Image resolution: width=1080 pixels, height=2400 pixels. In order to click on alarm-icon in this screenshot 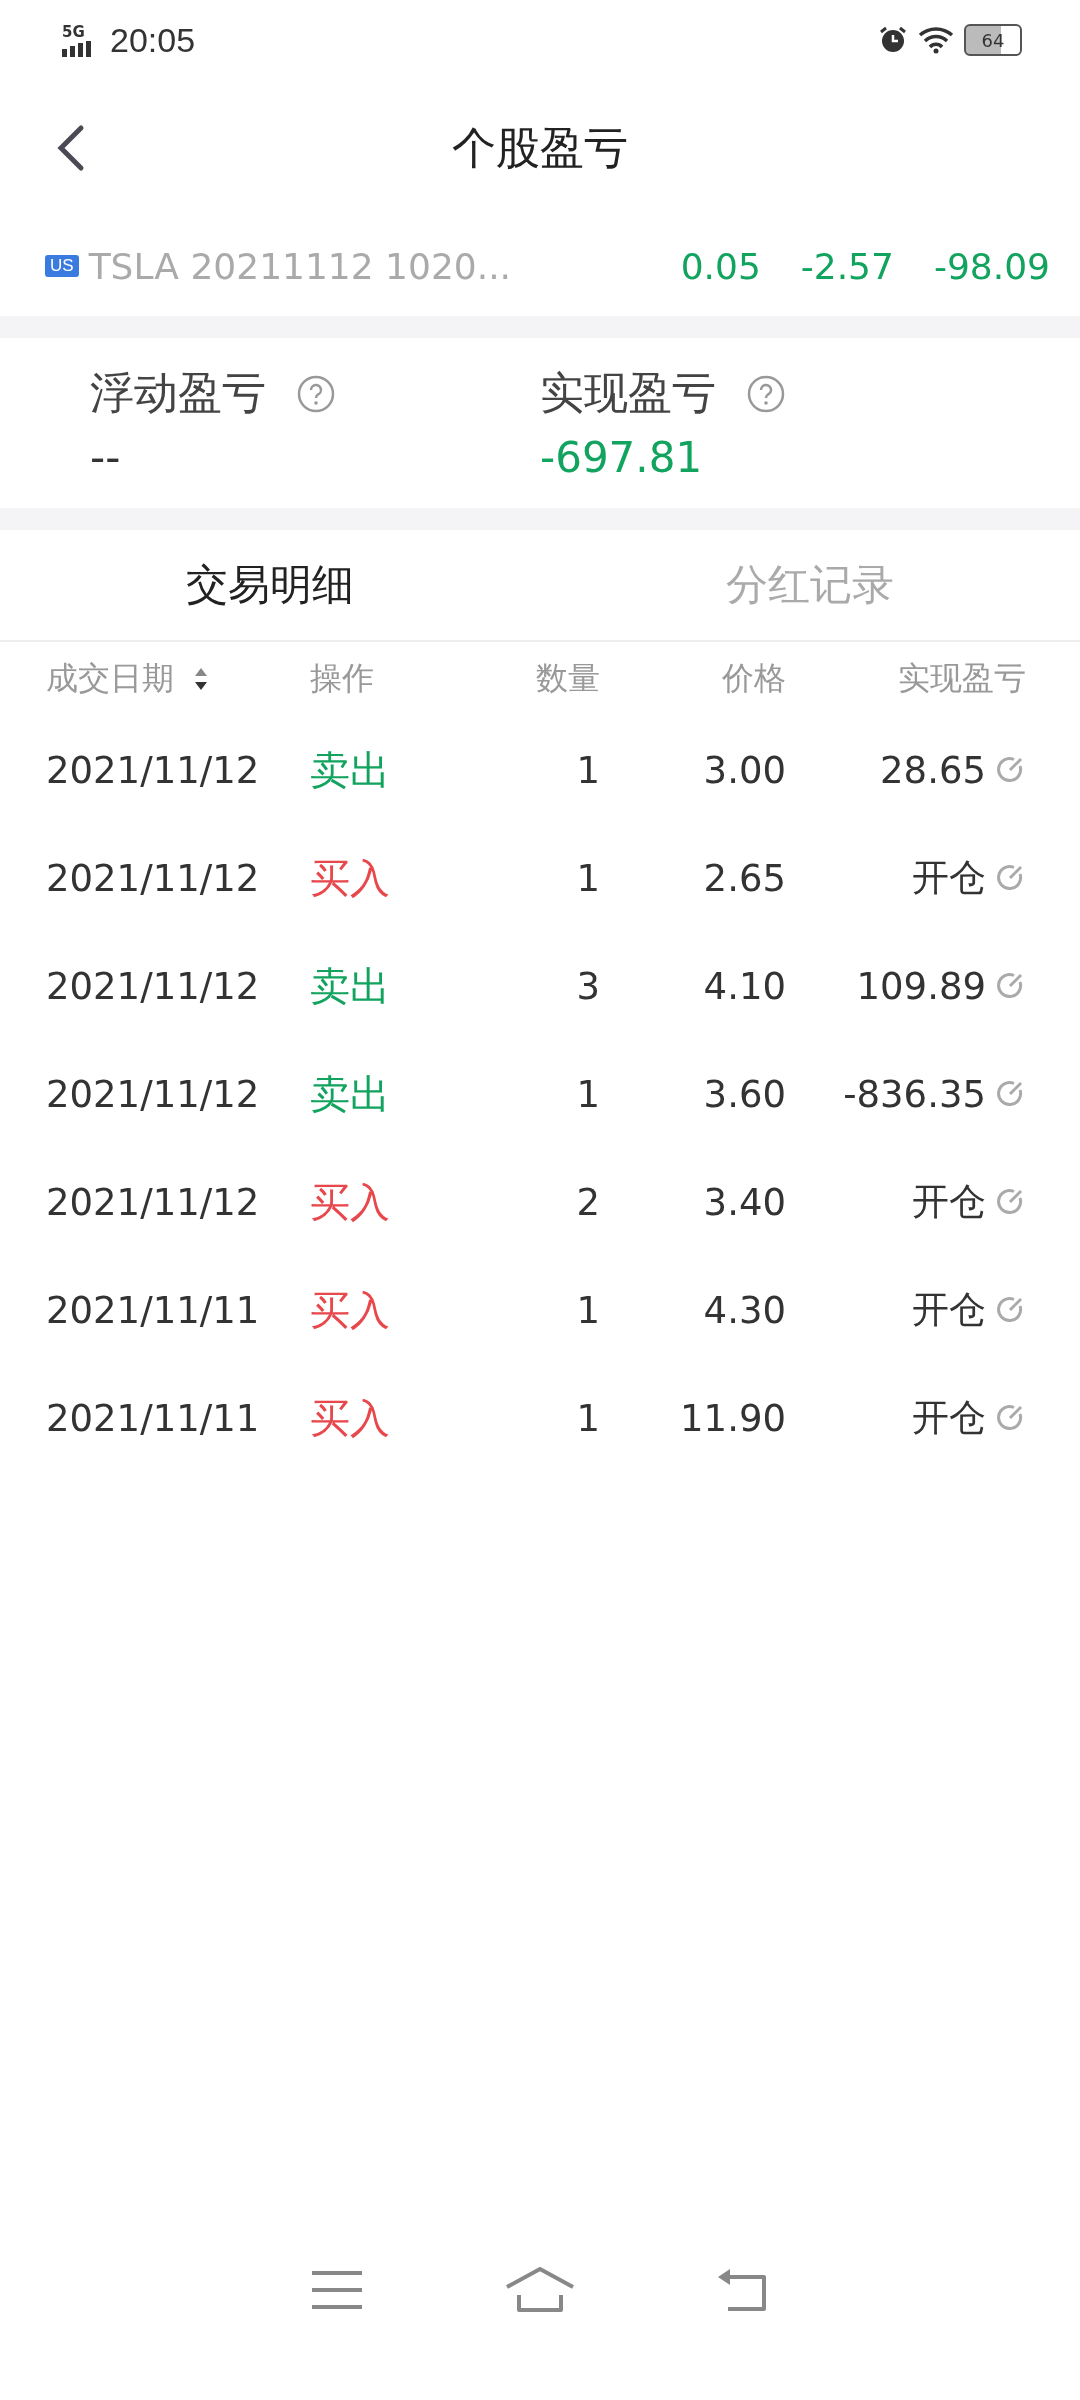, I will do `click(893, 40)`.